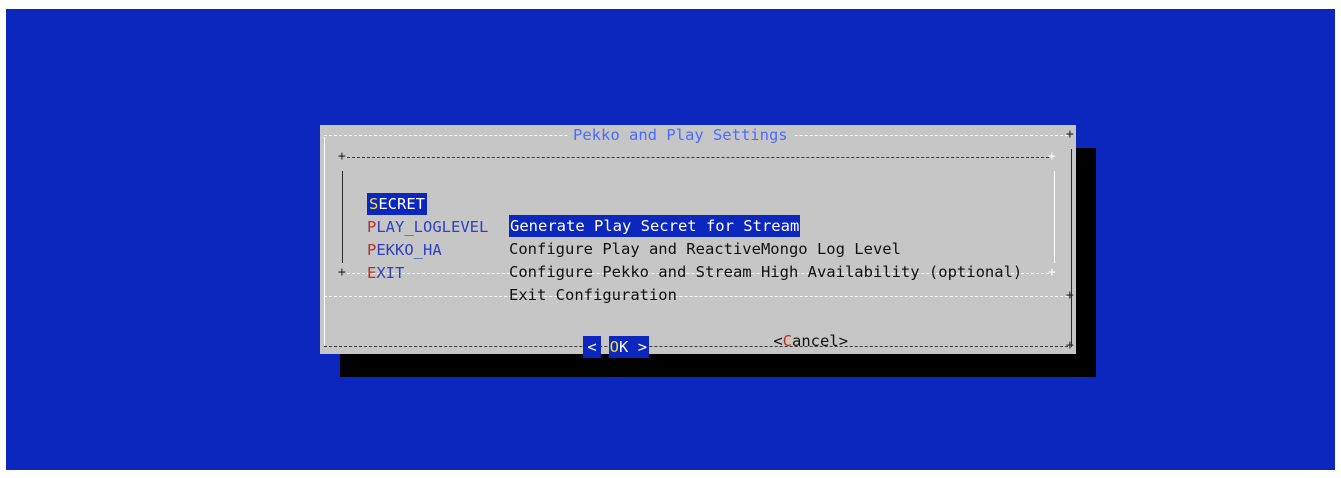 Image resolution: width=1341 pixels, height=478 pixels. Describe the element at coordinates (342, 217) in the screenshot. I see `menu-left-border` at that location.